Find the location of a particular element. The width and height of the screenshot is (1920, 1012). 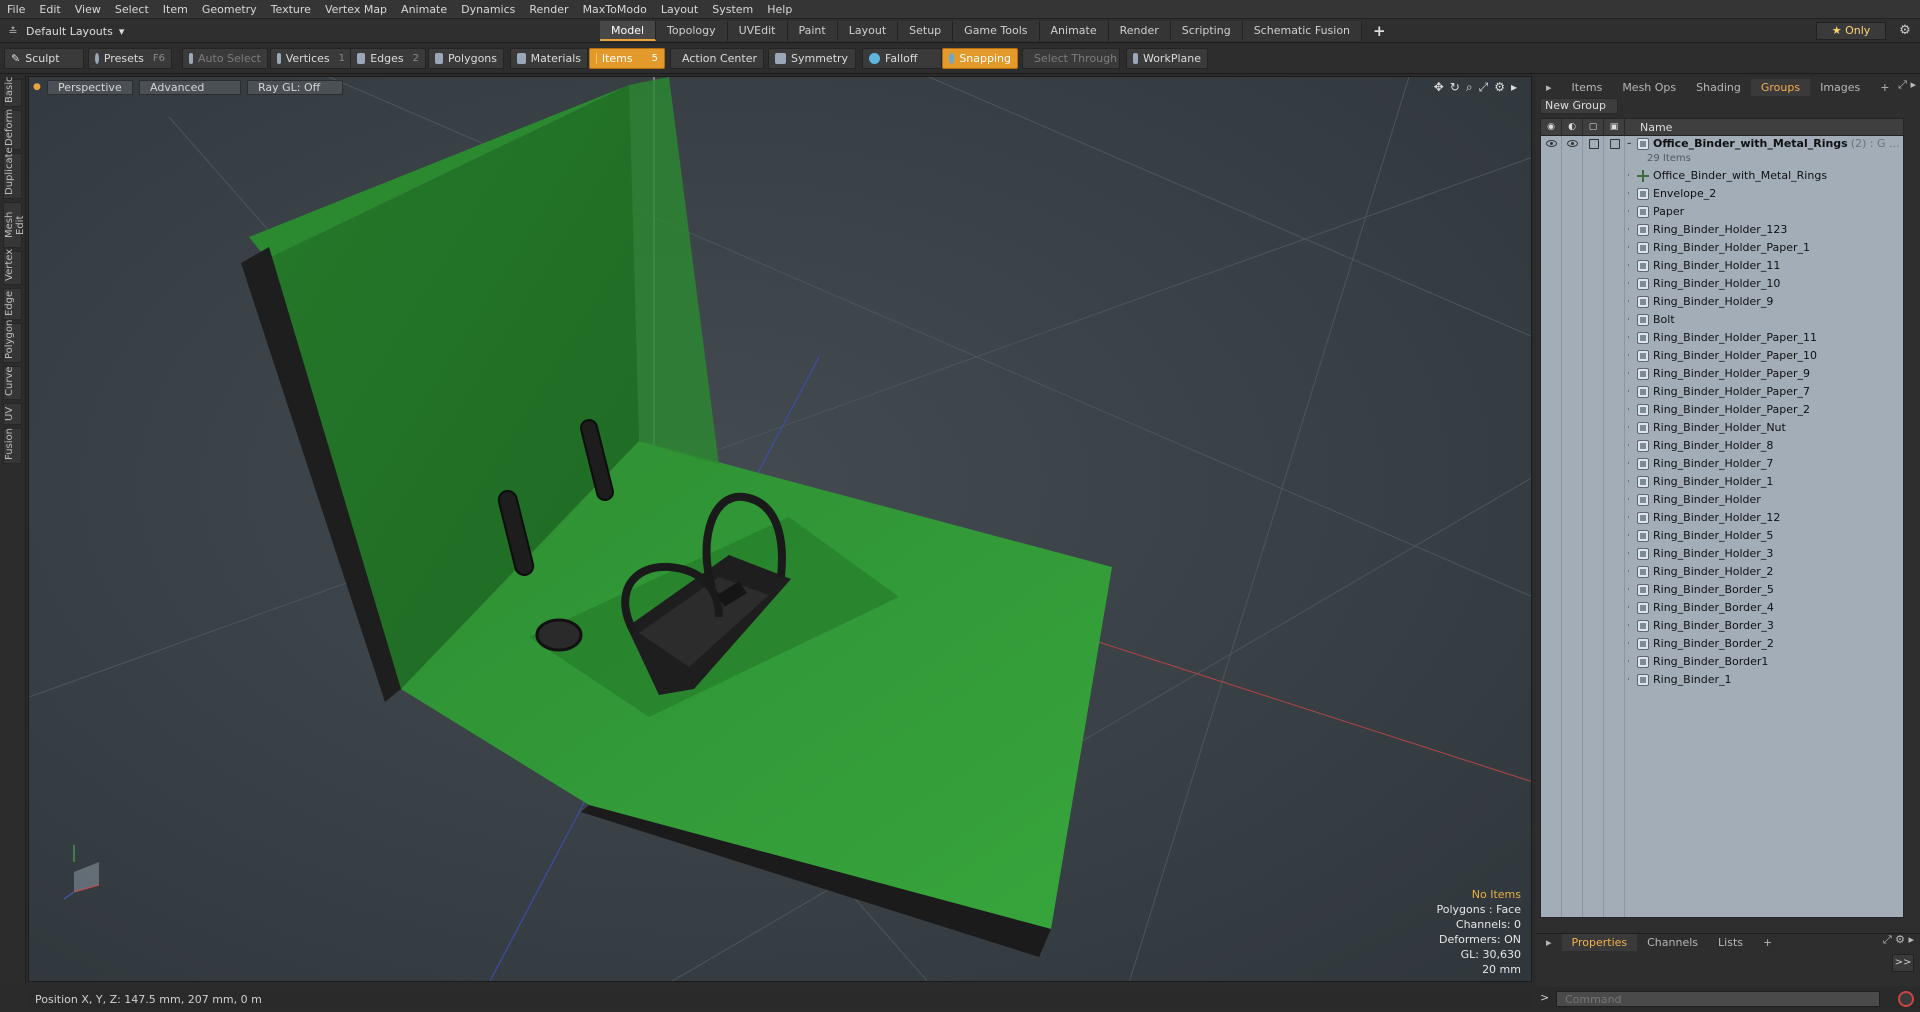

list-item: · Ring_Binder_Border_3 is located at coordinates (1765, 626).